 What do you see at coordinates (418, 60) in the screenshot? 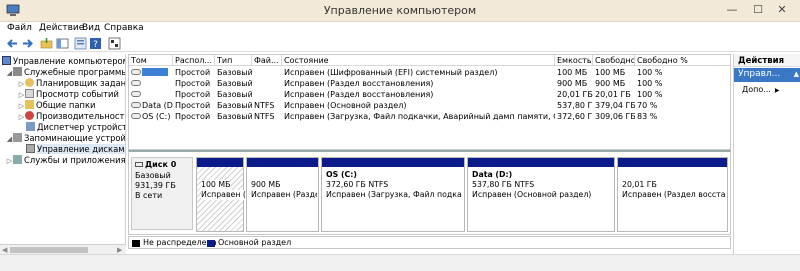
I see `col-header-status: Состояние` at bounding box center [418, 60].